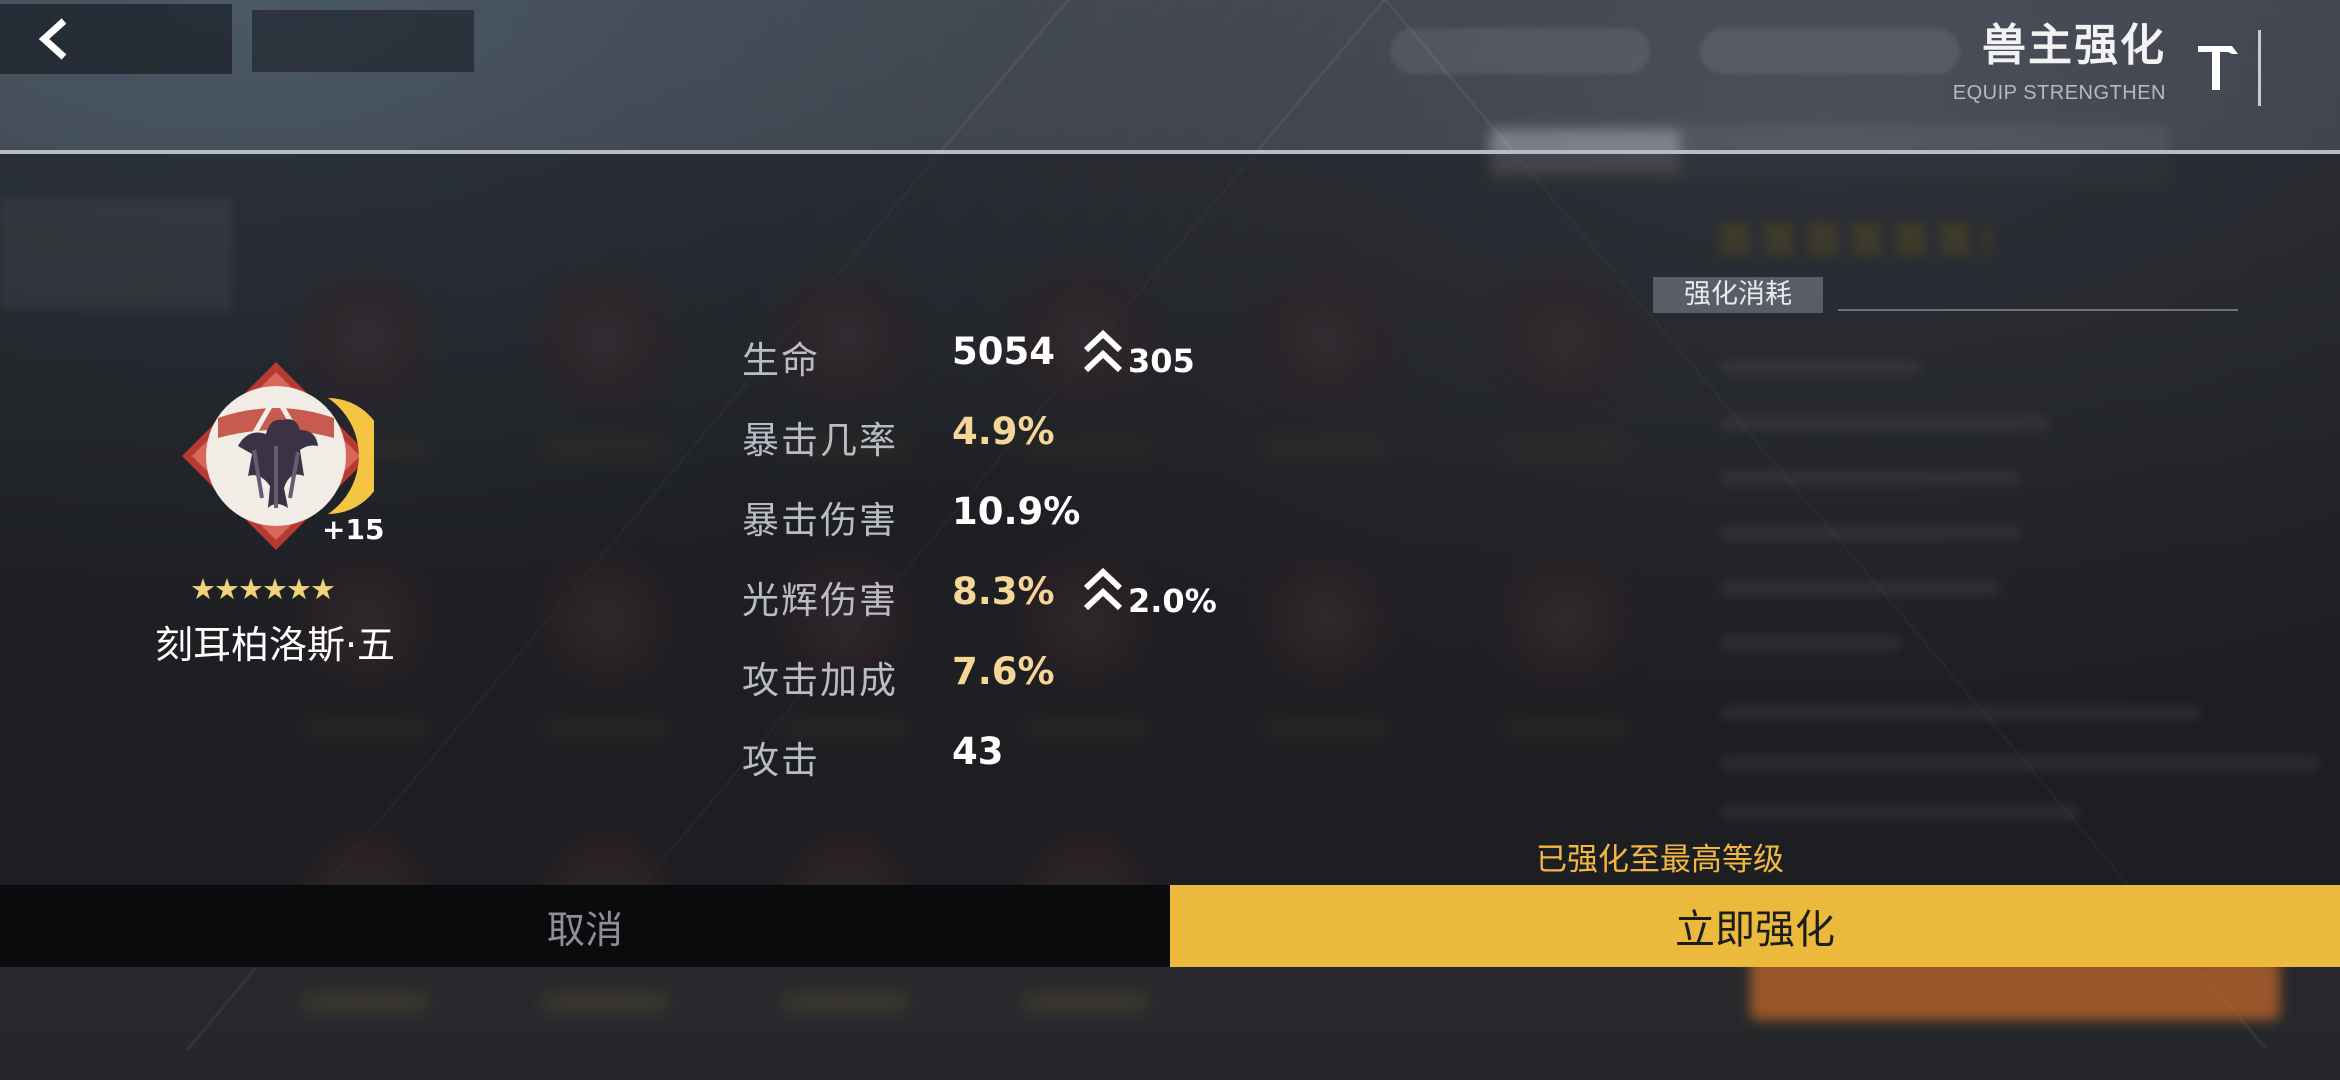 The width and height of the screenshot is (2340, 1080). I want to click on stat-label-crit-rate: 暴击几率, so click(820, 440).